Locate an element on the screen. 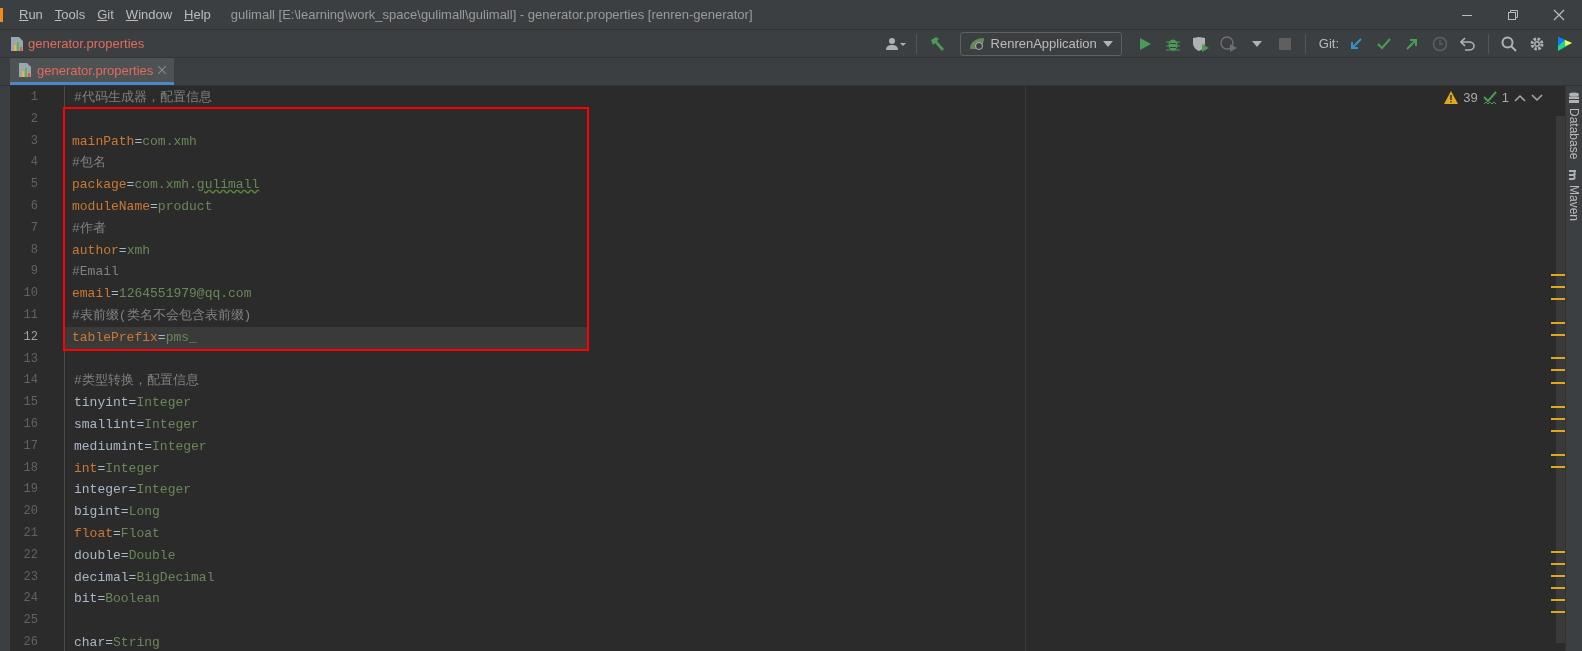  code-line: decimal=BigDecimal is located at coordinates (144, 577).